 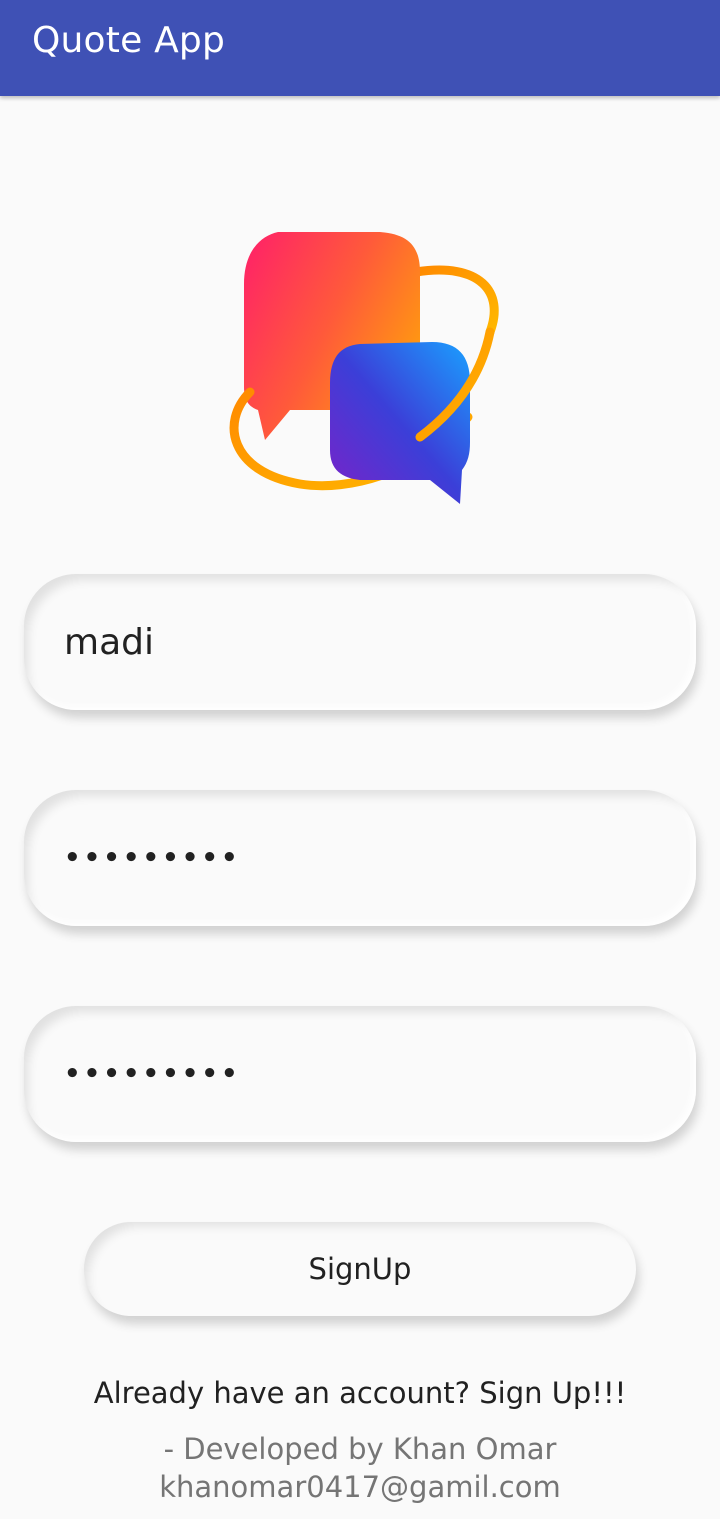 I want to click on username-field, so click(x=360, y=642).